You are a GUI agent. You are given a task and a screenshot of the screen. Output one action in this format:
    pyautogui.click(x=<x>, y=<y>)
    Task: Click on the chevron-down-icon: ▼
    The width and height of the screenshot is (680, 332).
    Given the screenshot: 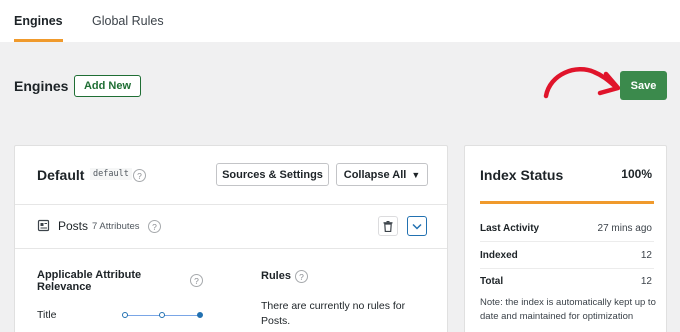 What is the action you would take?
    pyautogui.click(x=416, y=174)
    